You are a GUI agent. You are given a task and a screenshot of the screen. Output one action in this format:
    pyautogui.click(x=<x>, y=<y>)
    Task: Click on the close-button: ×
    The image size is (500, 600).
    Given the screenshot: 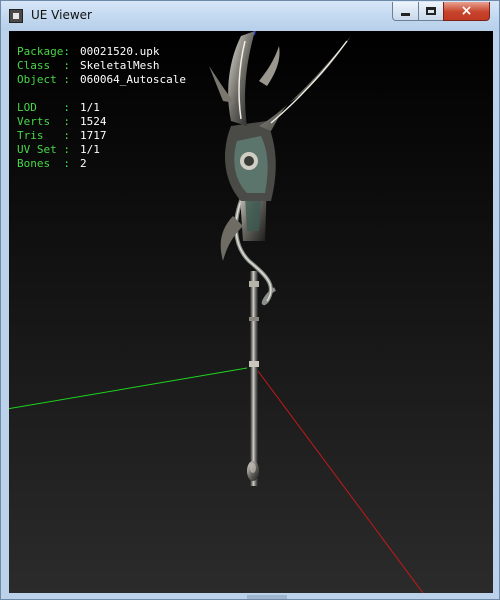 What is the action you would take?
    pyautogui.click(x=466, y=11)
    